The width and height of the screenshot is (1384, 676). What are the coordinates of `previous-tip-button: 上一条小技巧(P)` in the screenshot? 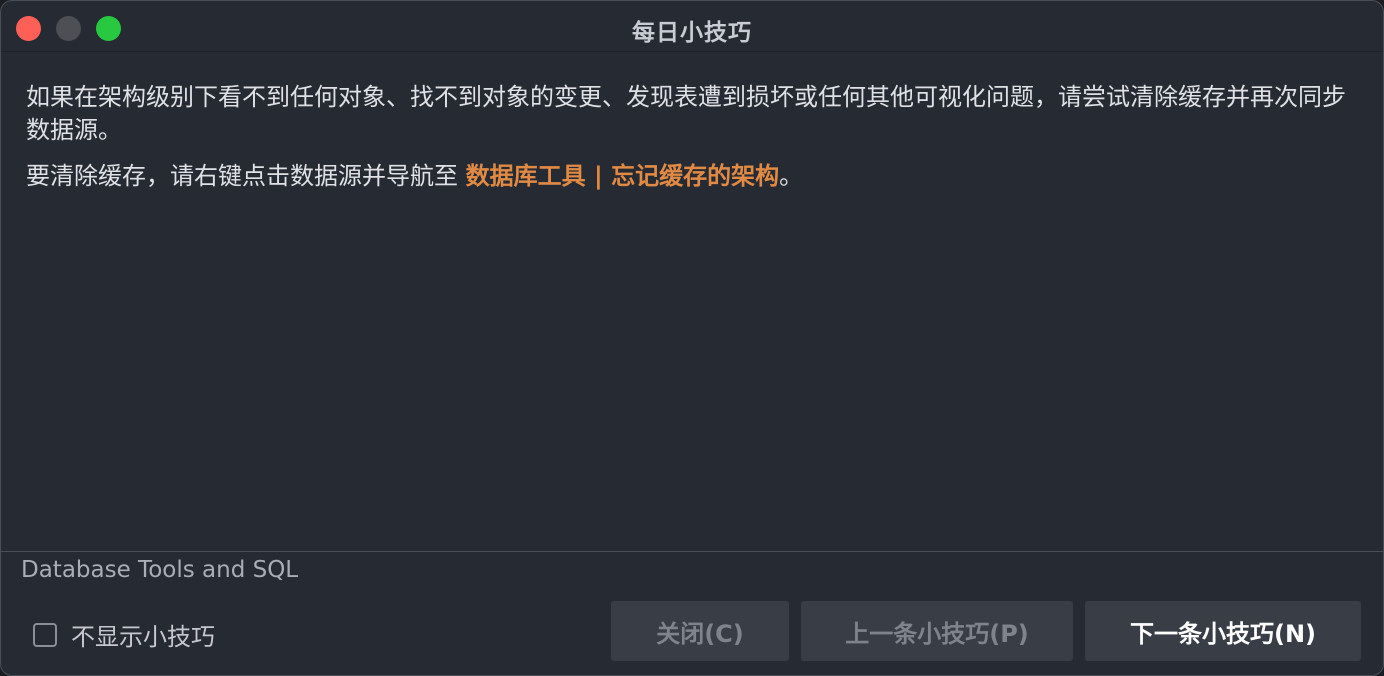 It's located at (937, 631).